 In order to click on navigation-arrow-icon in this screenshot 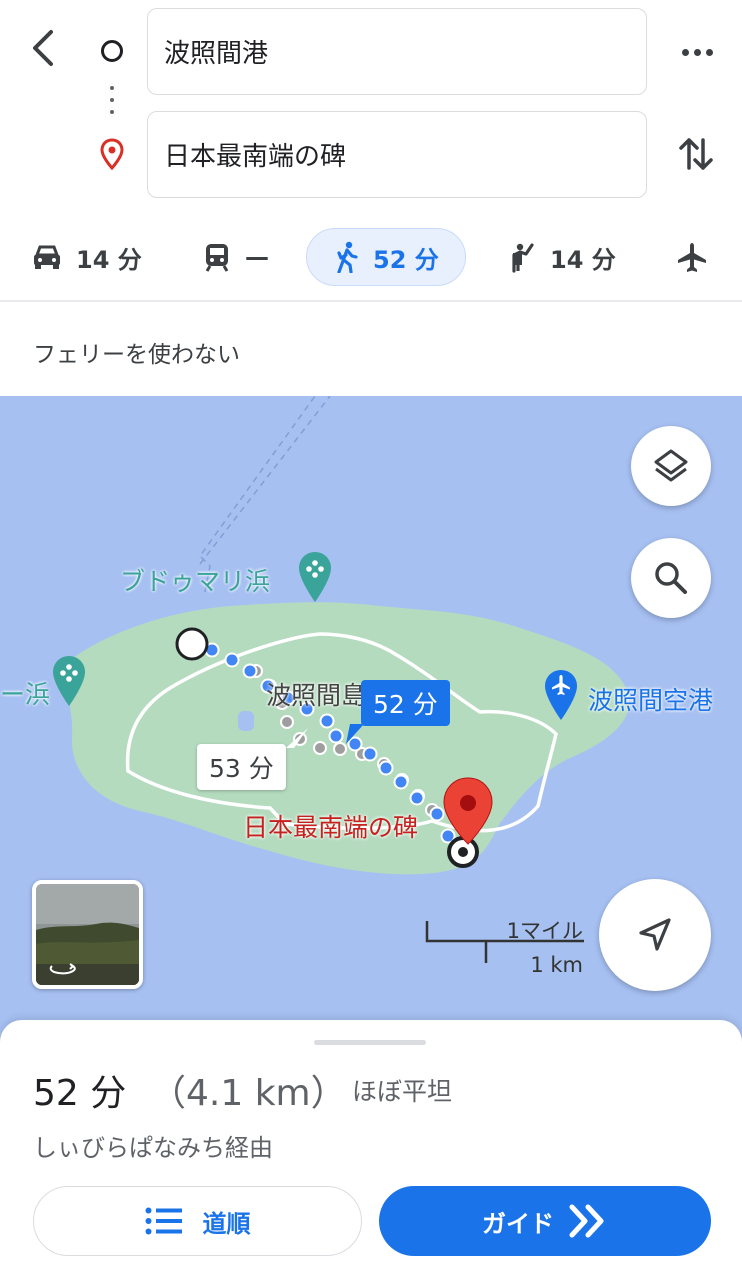, I will do `click(655, 934)`.